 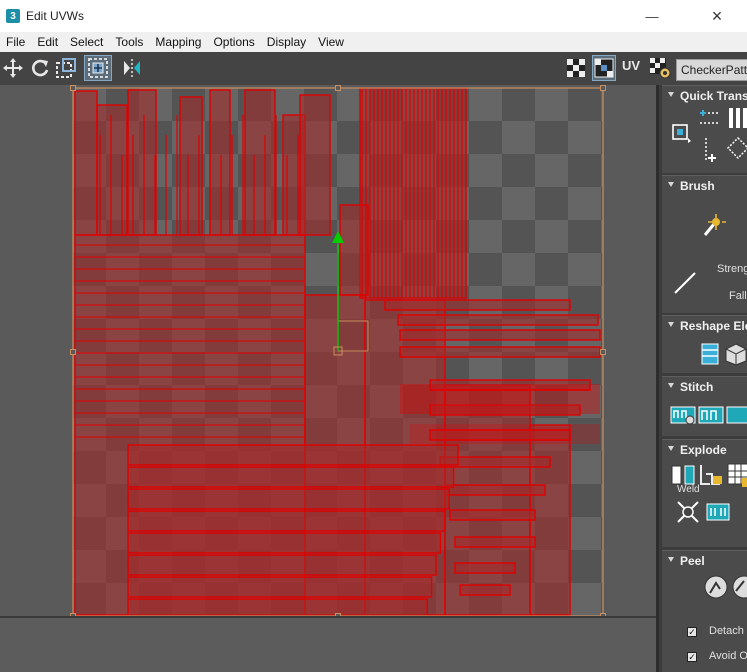 I want to click on viewport-bottom-area, so click(x=328, y=644).